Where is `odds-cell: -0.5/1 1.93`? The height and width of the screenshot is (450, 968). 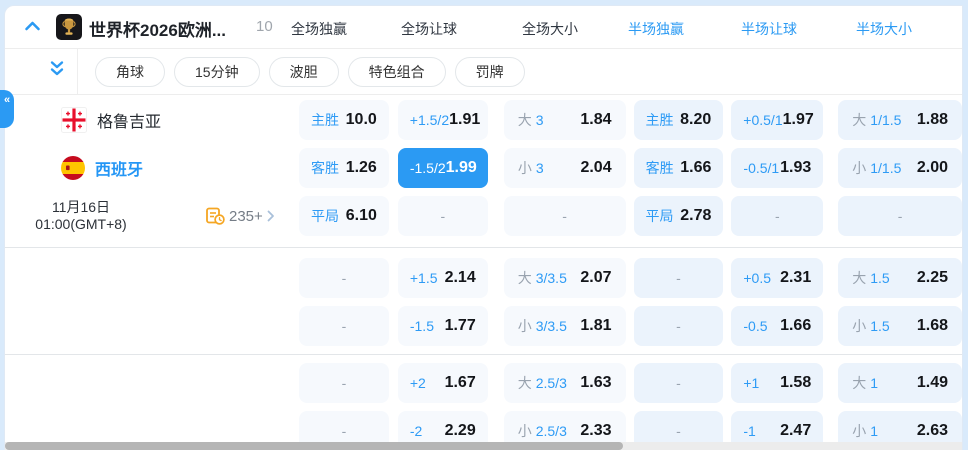
odds-cell: -0.5/1 1.93 is located at coordinates (777, 168).